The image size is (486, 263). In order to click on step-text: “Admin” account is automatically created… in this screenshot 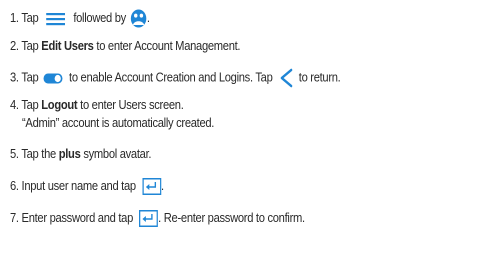, I will do `click(118, 122)`.